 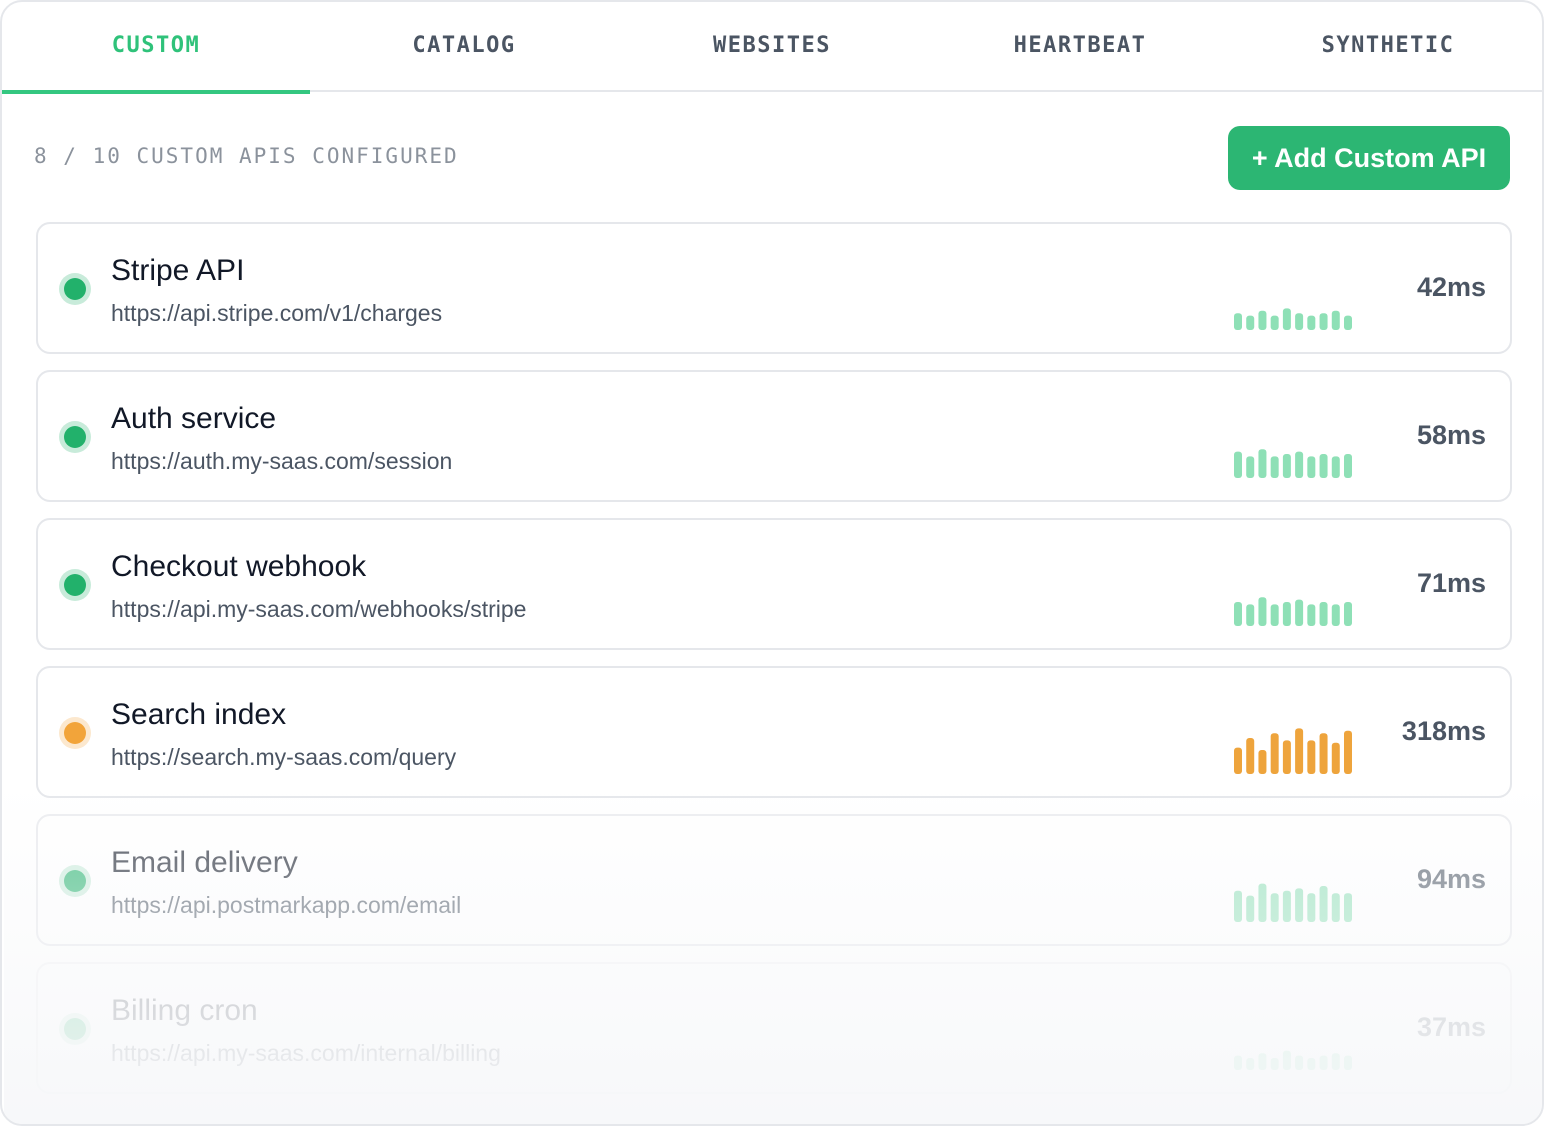 I want to click on tab-heartbeat: HEARTBEAT, so click(x=1080, y=47).